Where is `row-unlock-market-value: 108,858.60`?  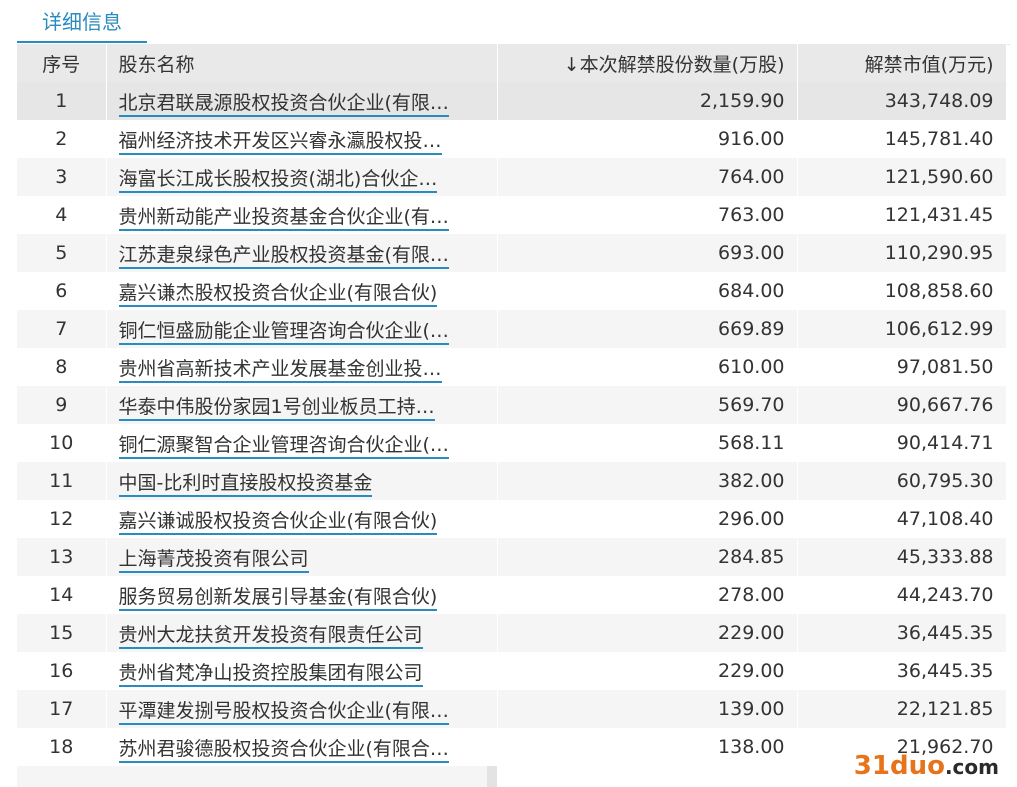
row-unlock-market-value: 108,858.60 is located at coordinates (902, 291).